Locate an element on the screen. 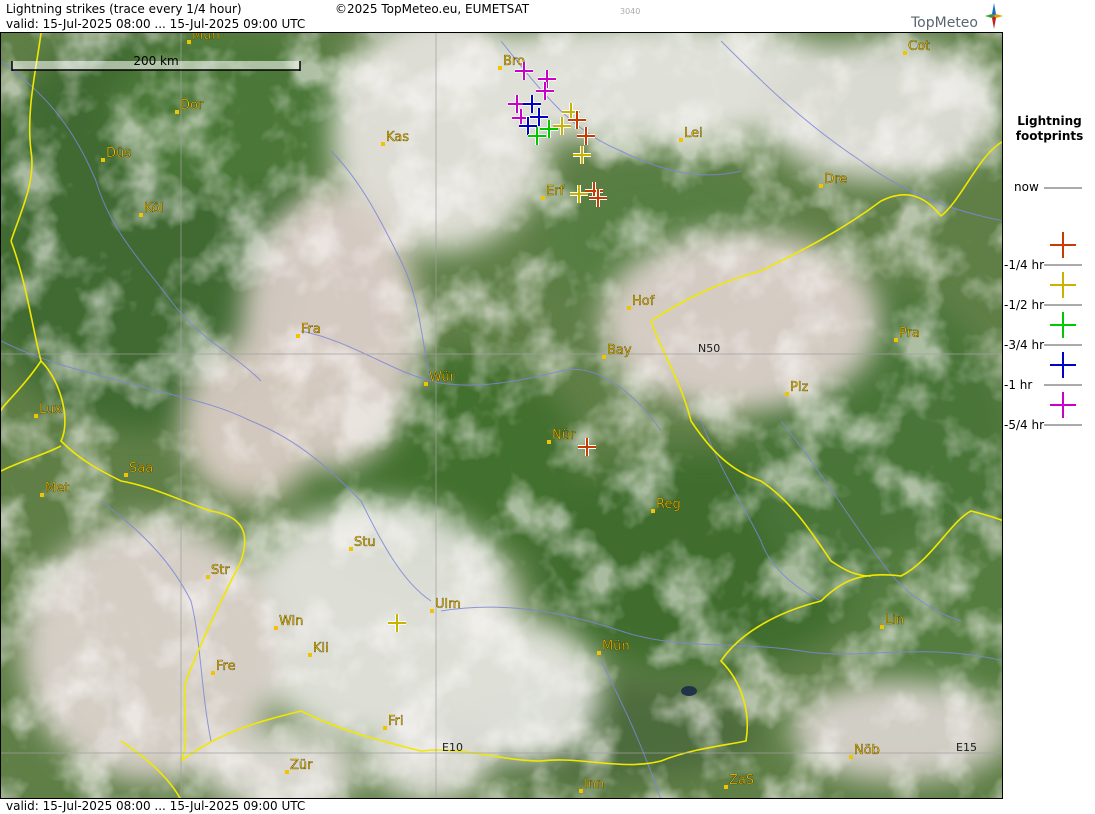  city-marker: Nür is located at coordinates (561, 436).